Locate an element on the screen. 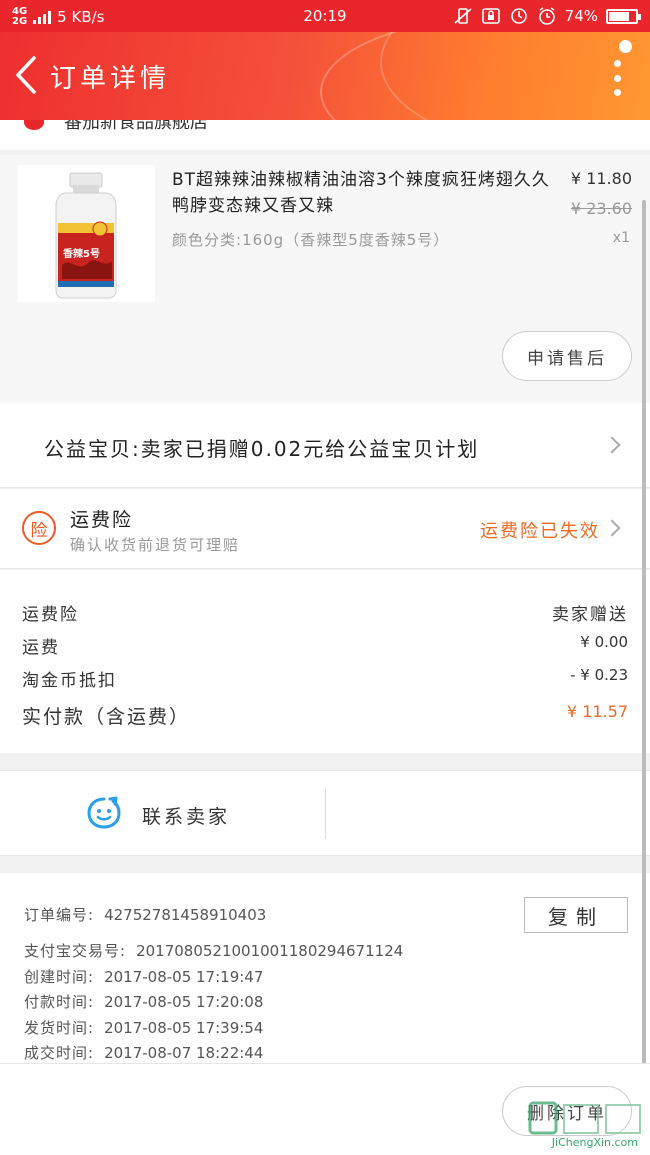 Image resolution: width=650 pixels, height=1155 pixels. rotation-lock-icon is located at coordinates (490, 16).